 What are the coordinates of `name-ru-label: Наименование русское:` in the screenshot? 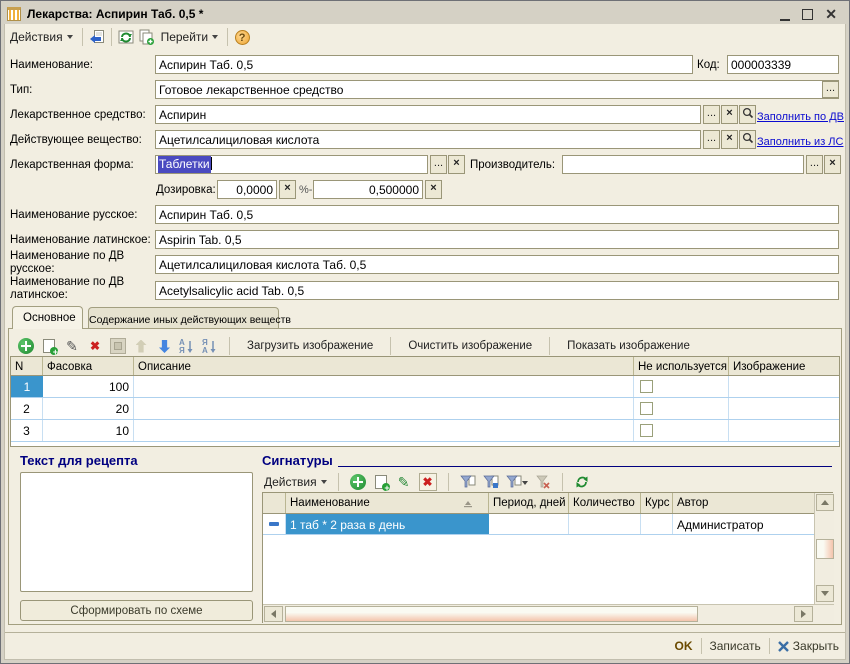 It's located at (74, 215).